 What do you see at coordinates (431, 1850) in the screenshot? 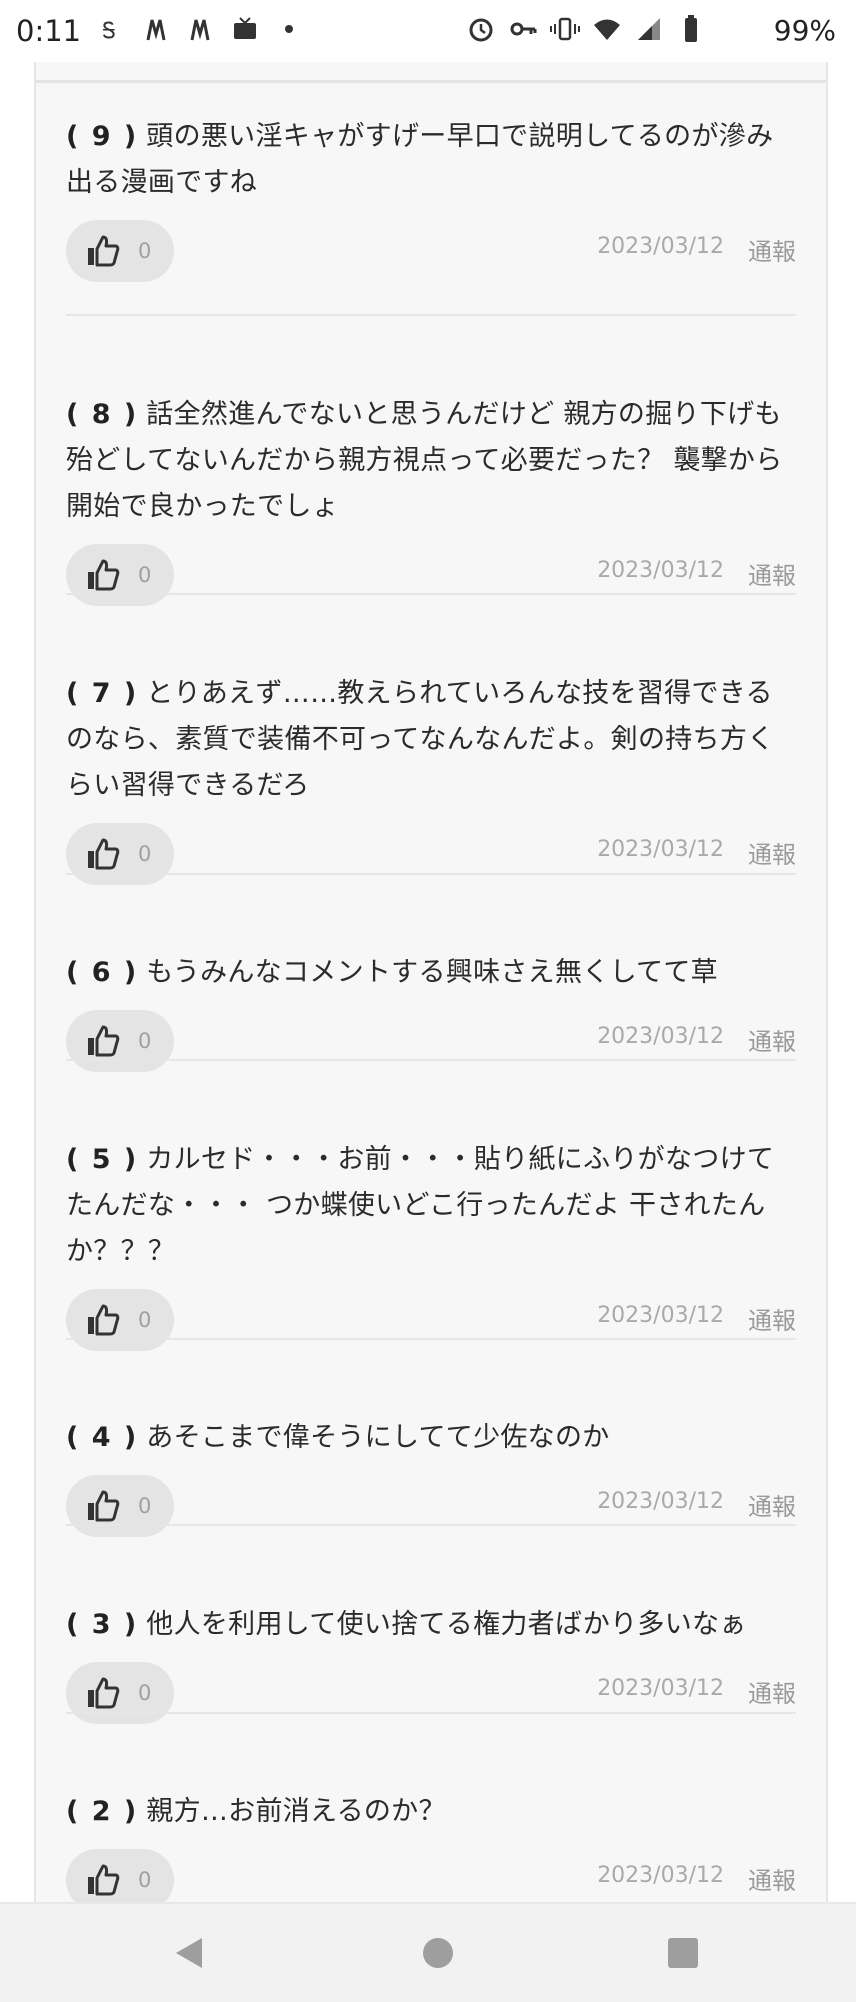
I see `comment-item: ( 2 ) 親方…お前消えるのか？ 0 2023/03/12 通報` at bounding box center [431, 1850].